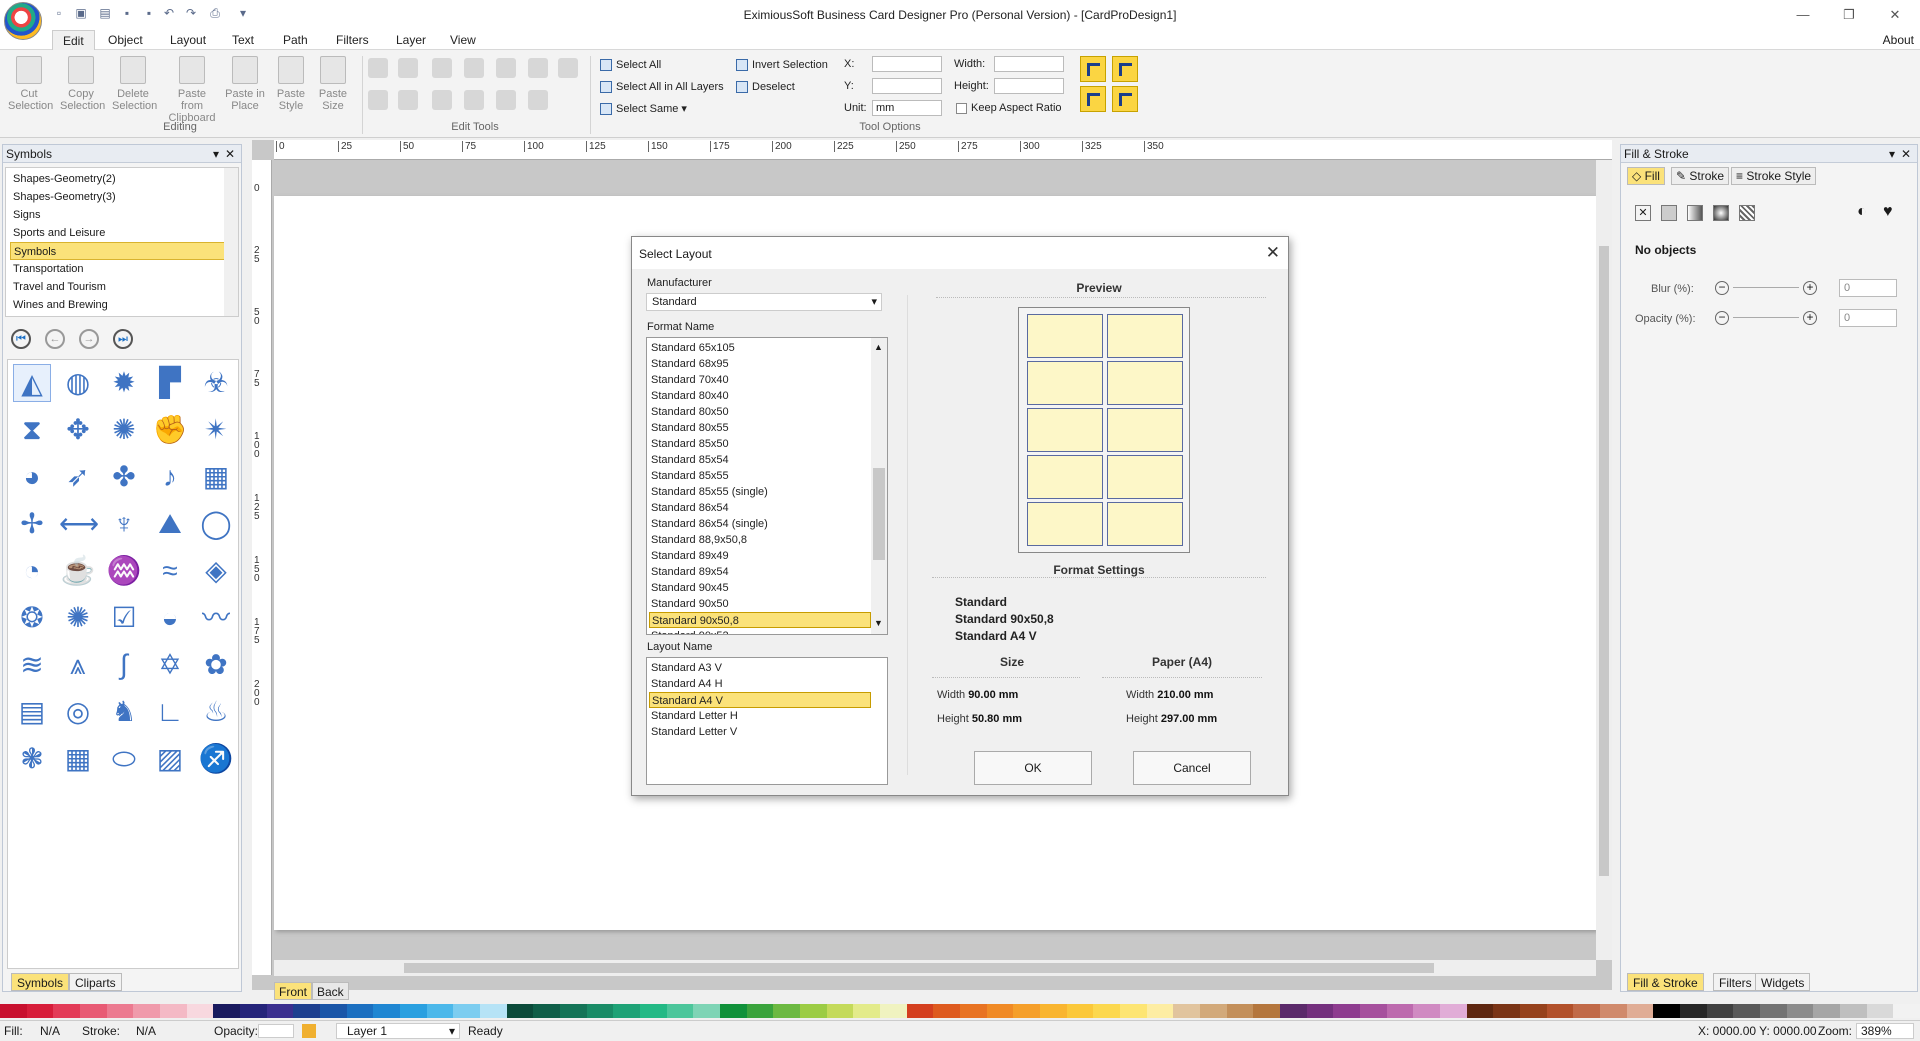  I want to click on tab-symbols: Symbols, so click(40, 982).